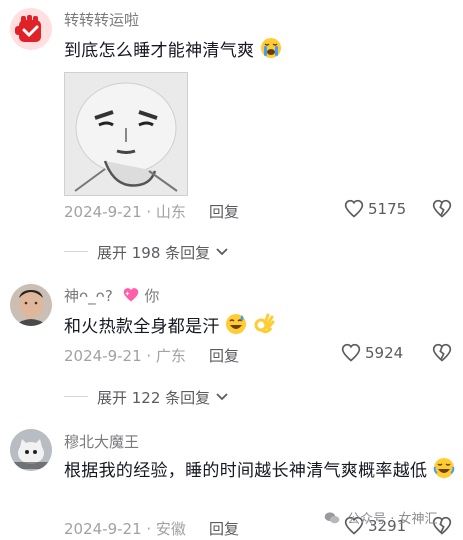 The image size is (463, 540). Describe the element at coordinates (271, 48) in the screenshot. I see `loudly-crying-face-emoji-icon` at that location.